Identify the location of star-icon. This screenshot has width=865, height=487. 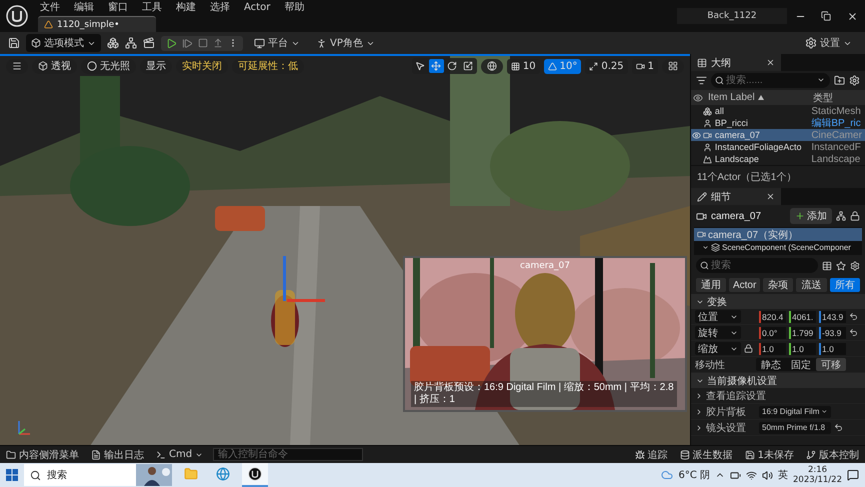
(841, 265).